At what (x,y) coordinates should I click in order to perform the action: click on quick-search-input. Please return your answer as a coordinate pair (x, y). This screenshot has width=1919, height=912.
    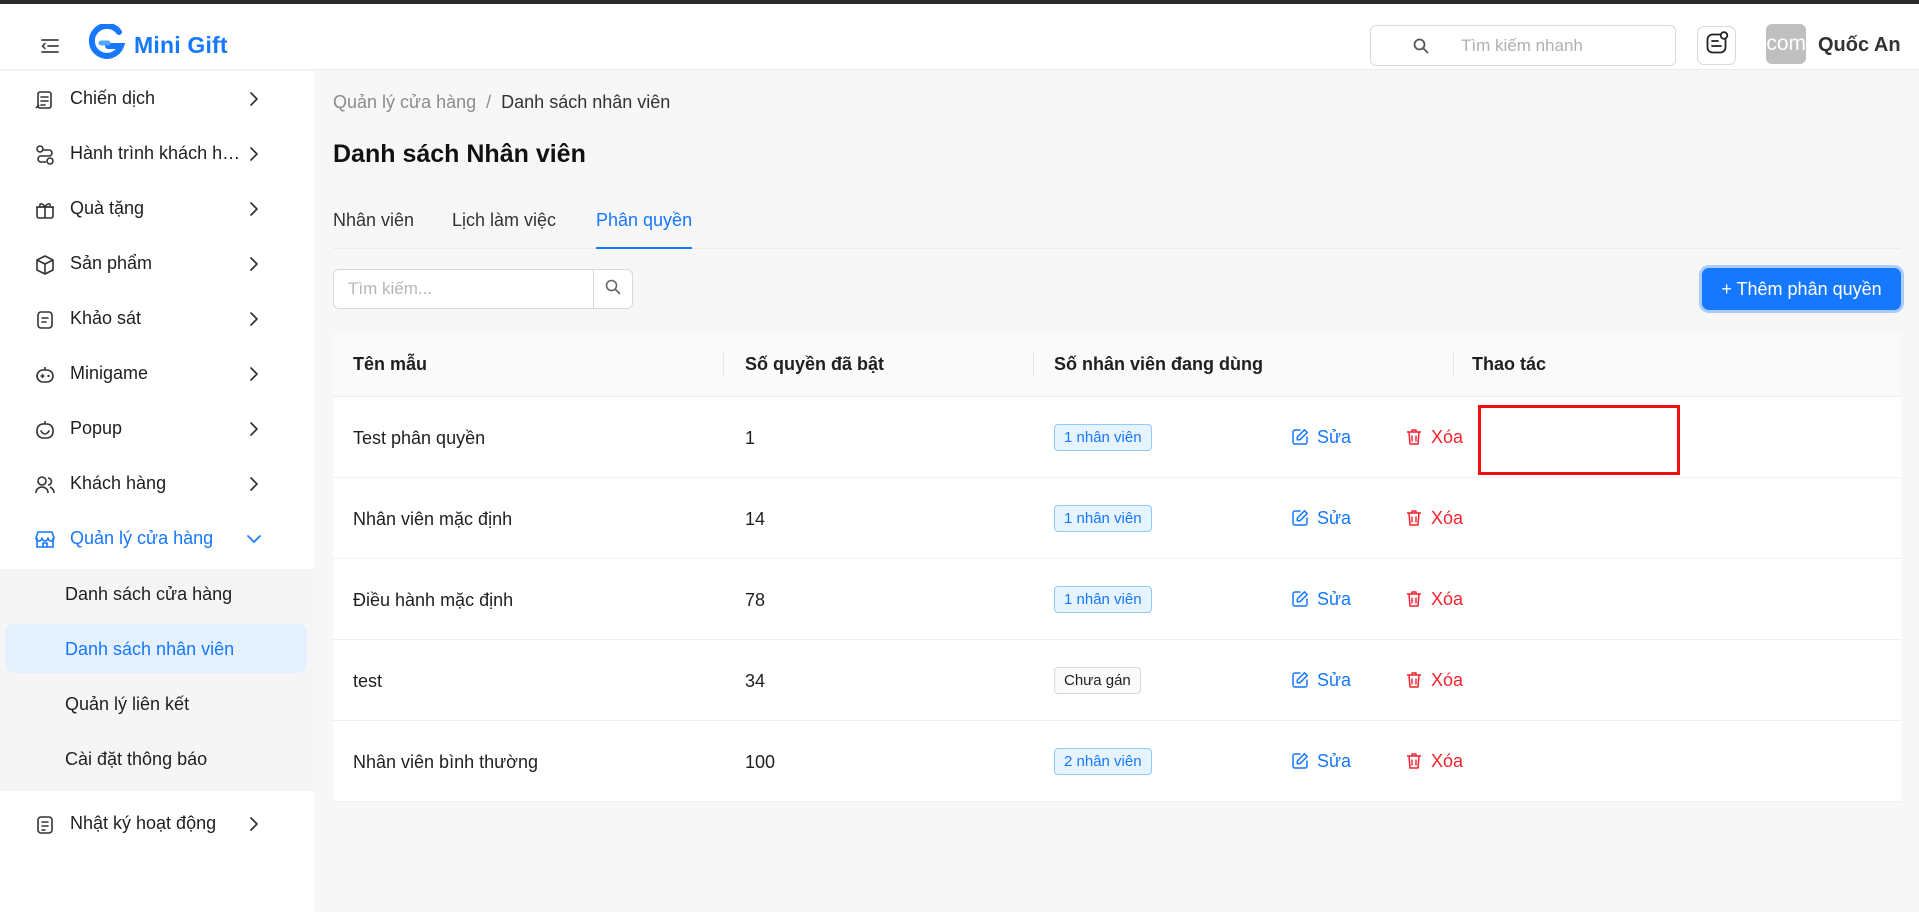
    Looking at the image, I should click on (1561, 45).